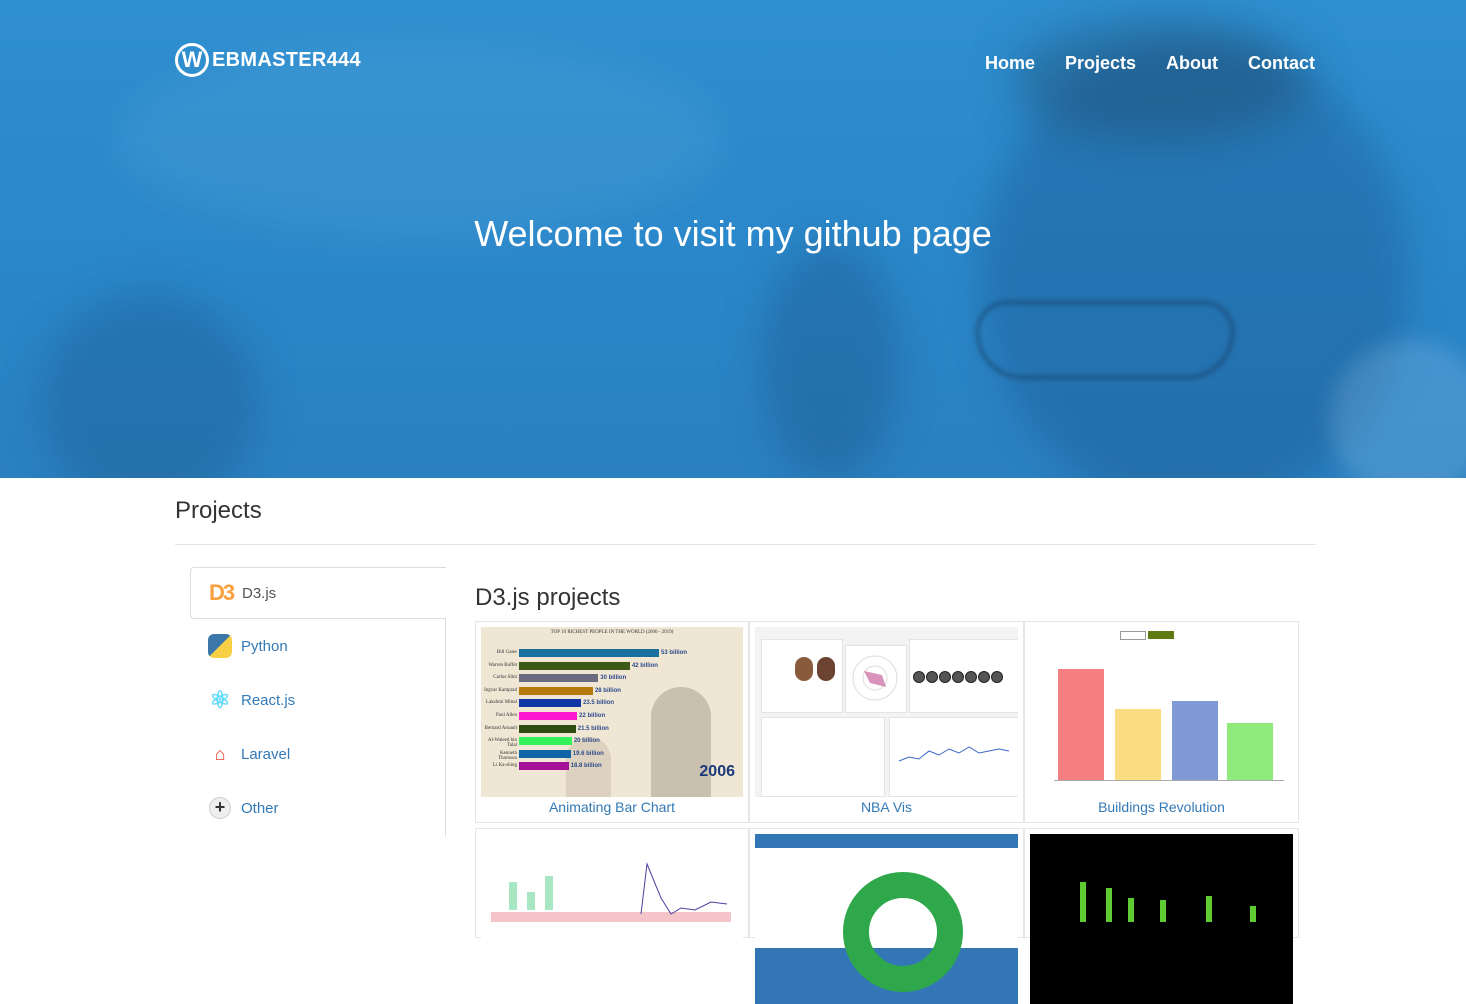 The width and height of the screenshot is (1466, 1004). Describe the element at coordinates (954, 754) in the screenshot. I see `thumbnail-line-chart` at that location.